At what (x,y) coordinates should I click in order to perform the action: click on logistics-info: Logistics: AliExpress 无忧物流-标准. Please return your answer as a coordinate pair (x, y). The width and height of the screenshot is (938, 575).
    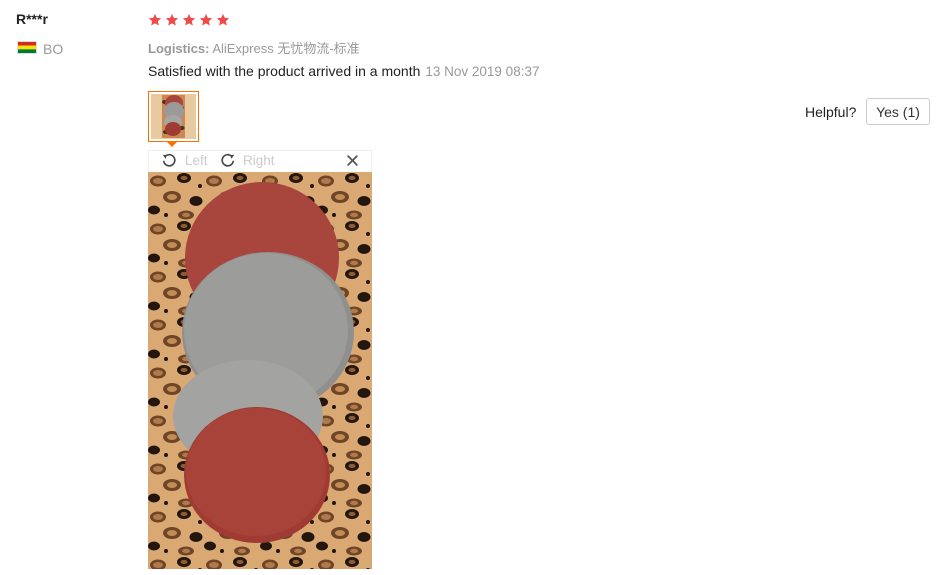
    Looking at the image, I should click on (254, 47).